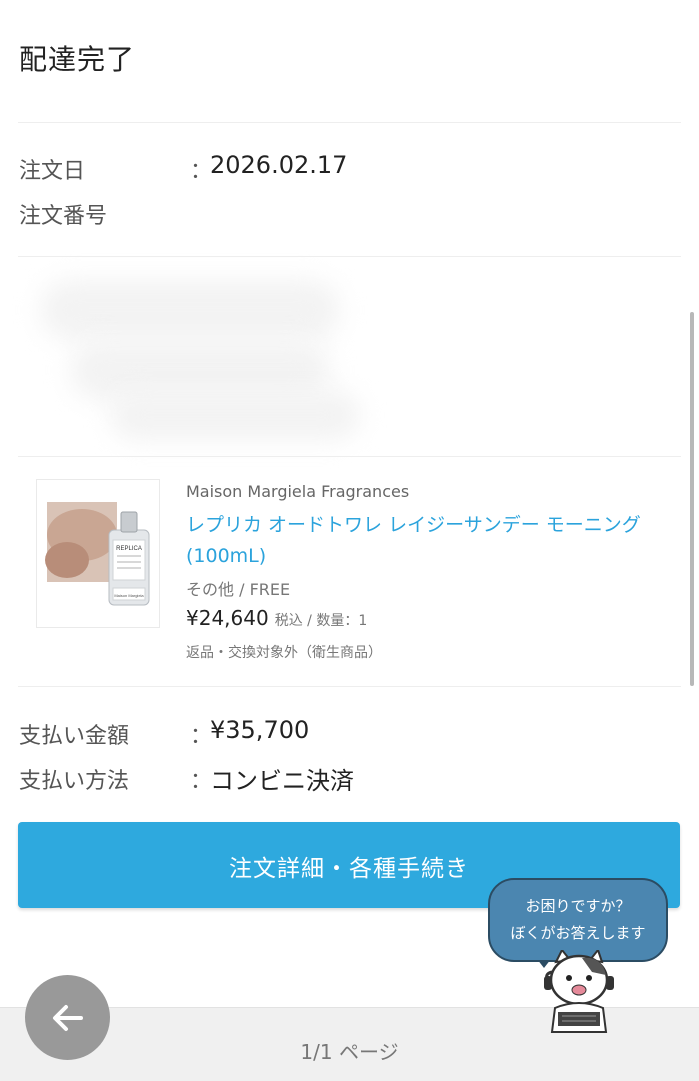 The image size is (699, 1081). Describe the element at coordinates (426, 541) in the screenshot. I see `product-name-link: レプリカ オードトワレ レイジーサンデー モーニング (100mL)` at that location.